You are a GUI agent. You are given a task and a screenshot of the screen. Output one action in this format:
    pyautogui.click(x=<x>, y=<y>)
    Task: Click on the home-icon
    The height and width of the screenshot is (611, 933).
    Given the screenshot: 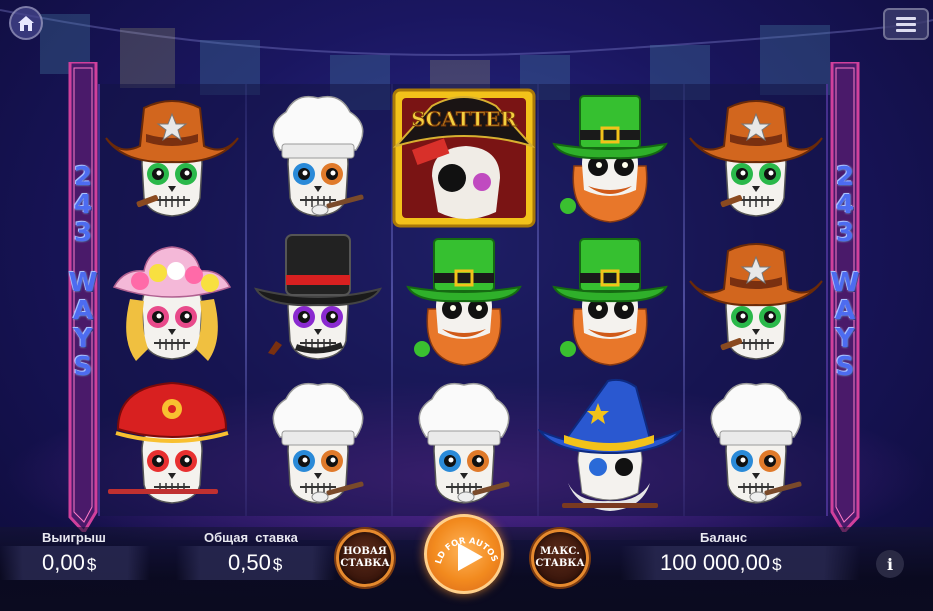 What is the action you would take?
    pyautogui.click(x=26, y=23)
    